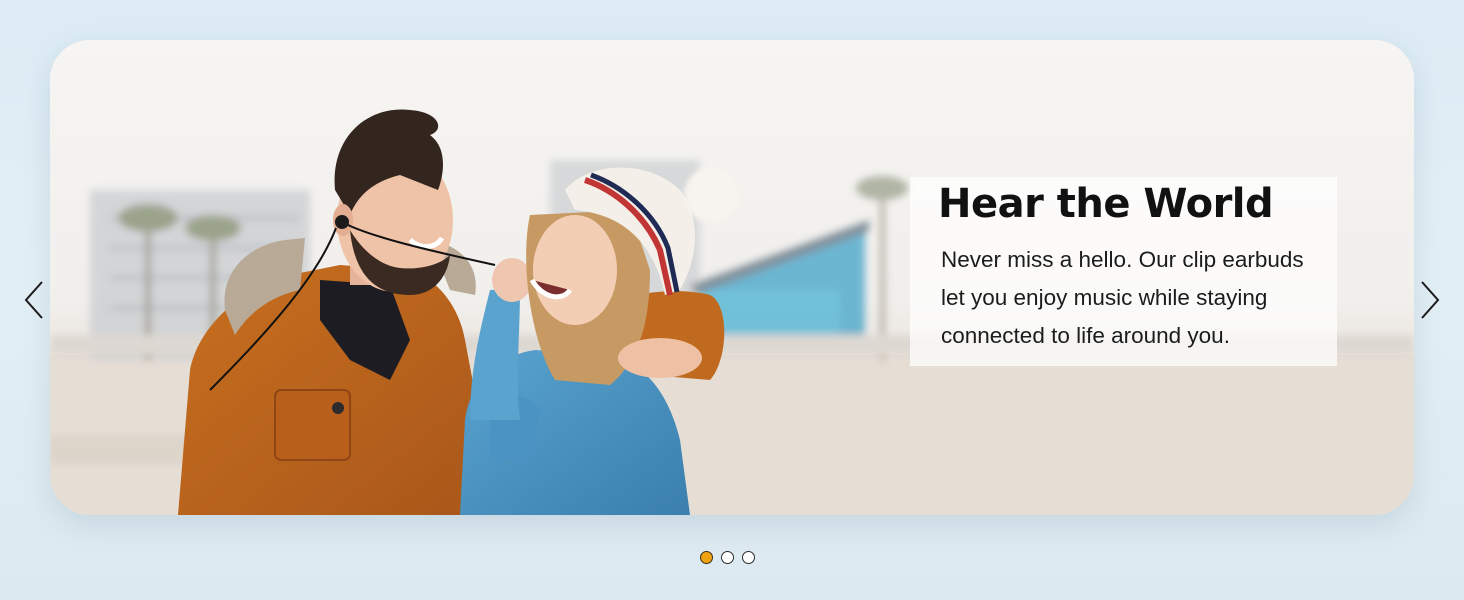 Image resolution: width=1464 pixels, height=600 pixels. I want to click on chevron-right-icon, so click(1430, 300).